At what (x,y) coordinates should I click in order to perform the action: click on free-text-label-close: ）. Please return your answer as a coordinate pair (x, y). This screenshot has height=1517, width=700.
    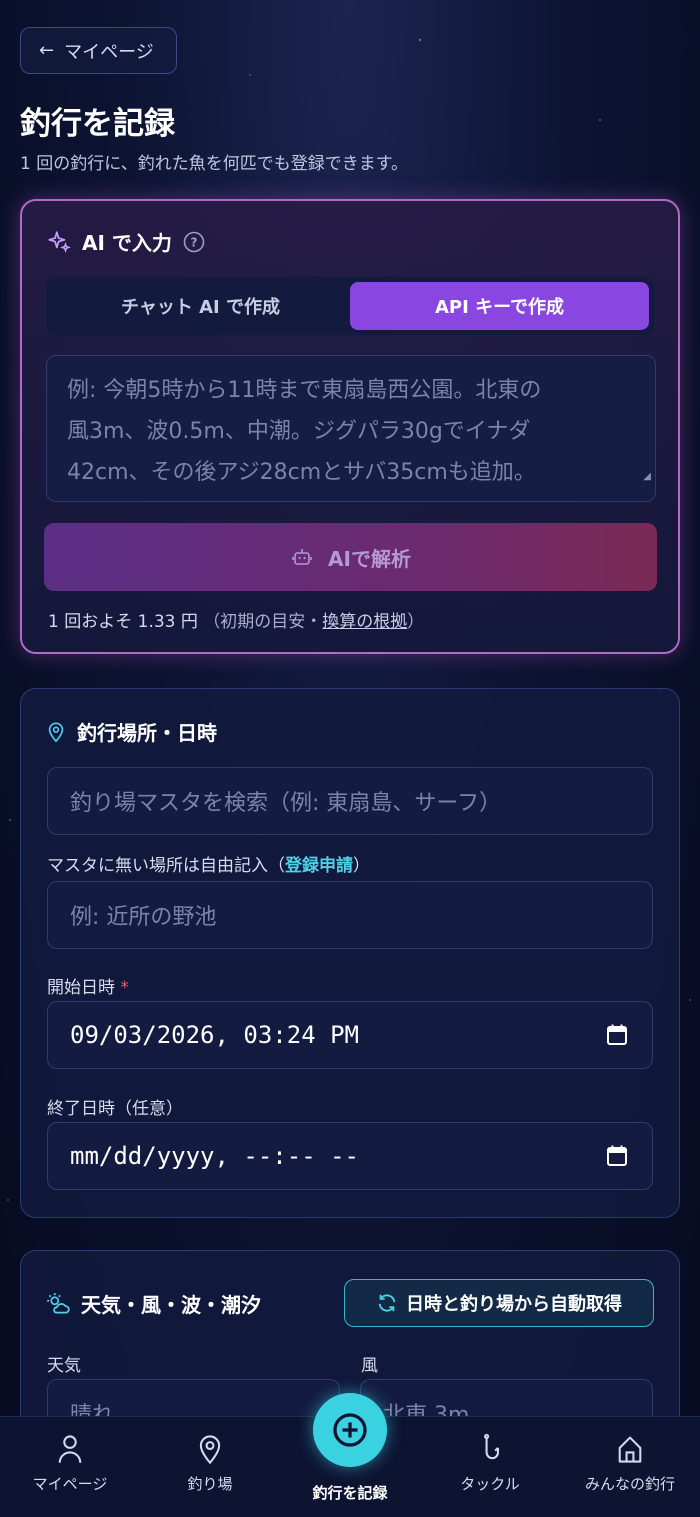
    Looking at the image, I should click on (361, 866).